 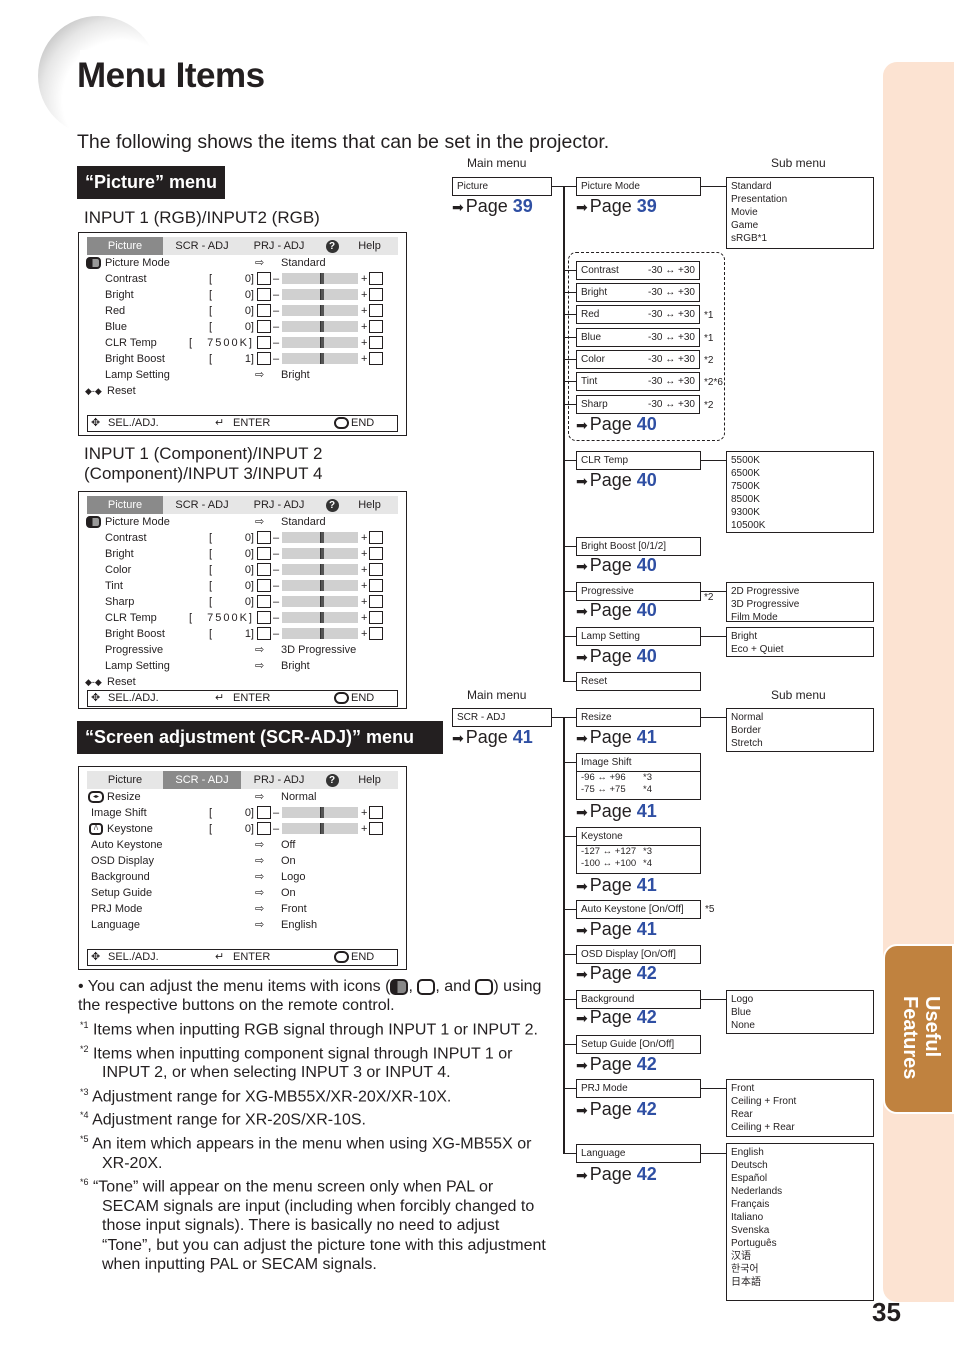 What do you see at coordinates (242, 829) in the screenshot?
I see `osd-row-keystone: /\ Keystone [0] – +` at bounding box center [242, 829].